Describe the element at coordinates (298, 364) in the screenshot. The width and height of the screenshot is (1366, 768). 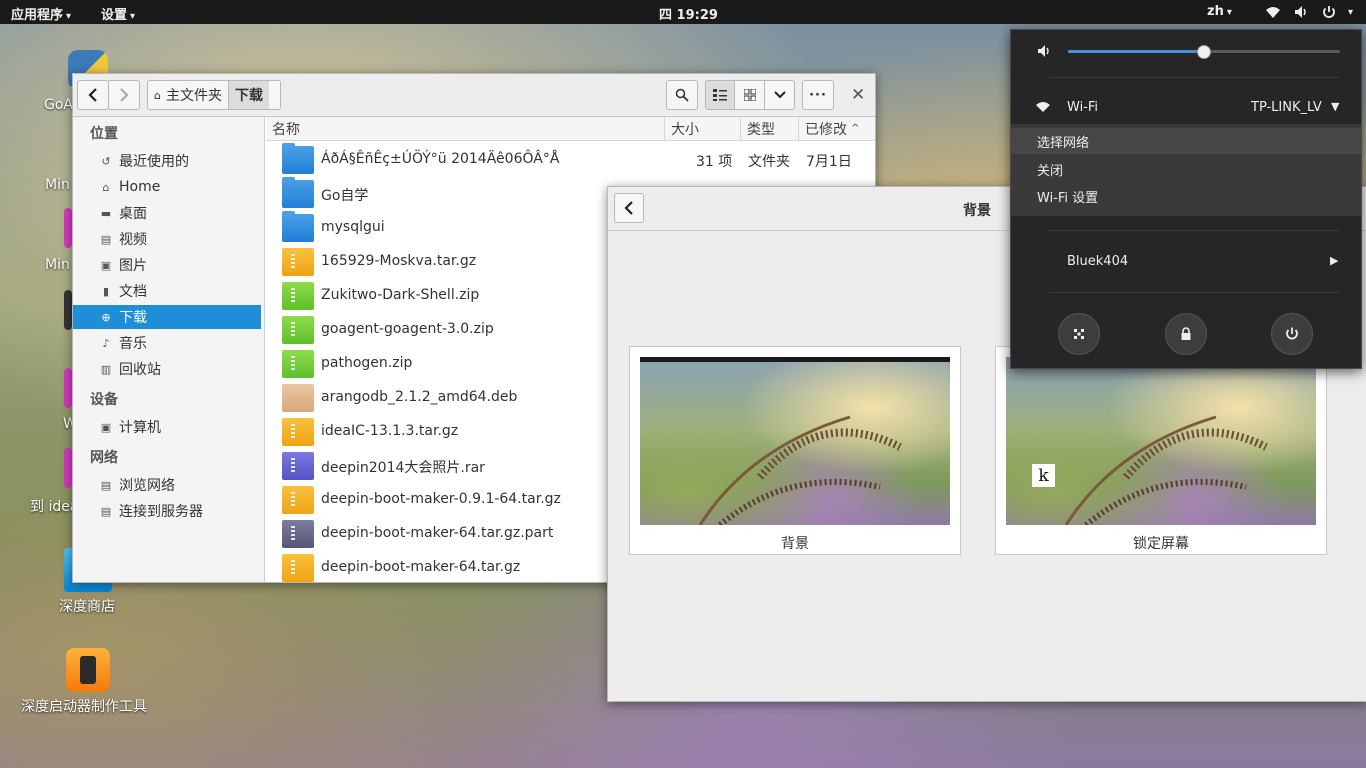
I see `file-zip-icon` at that location.